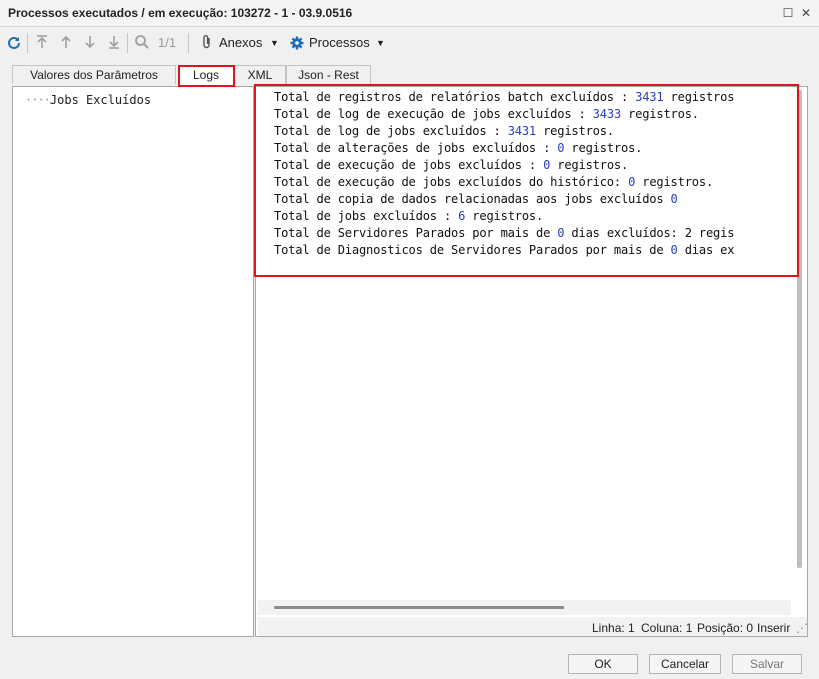 The height and width of the screenshot is (679, 819). Describe the element at coordinates (607, 114) in the screenshot. I see `log-number: 3433` at that location.